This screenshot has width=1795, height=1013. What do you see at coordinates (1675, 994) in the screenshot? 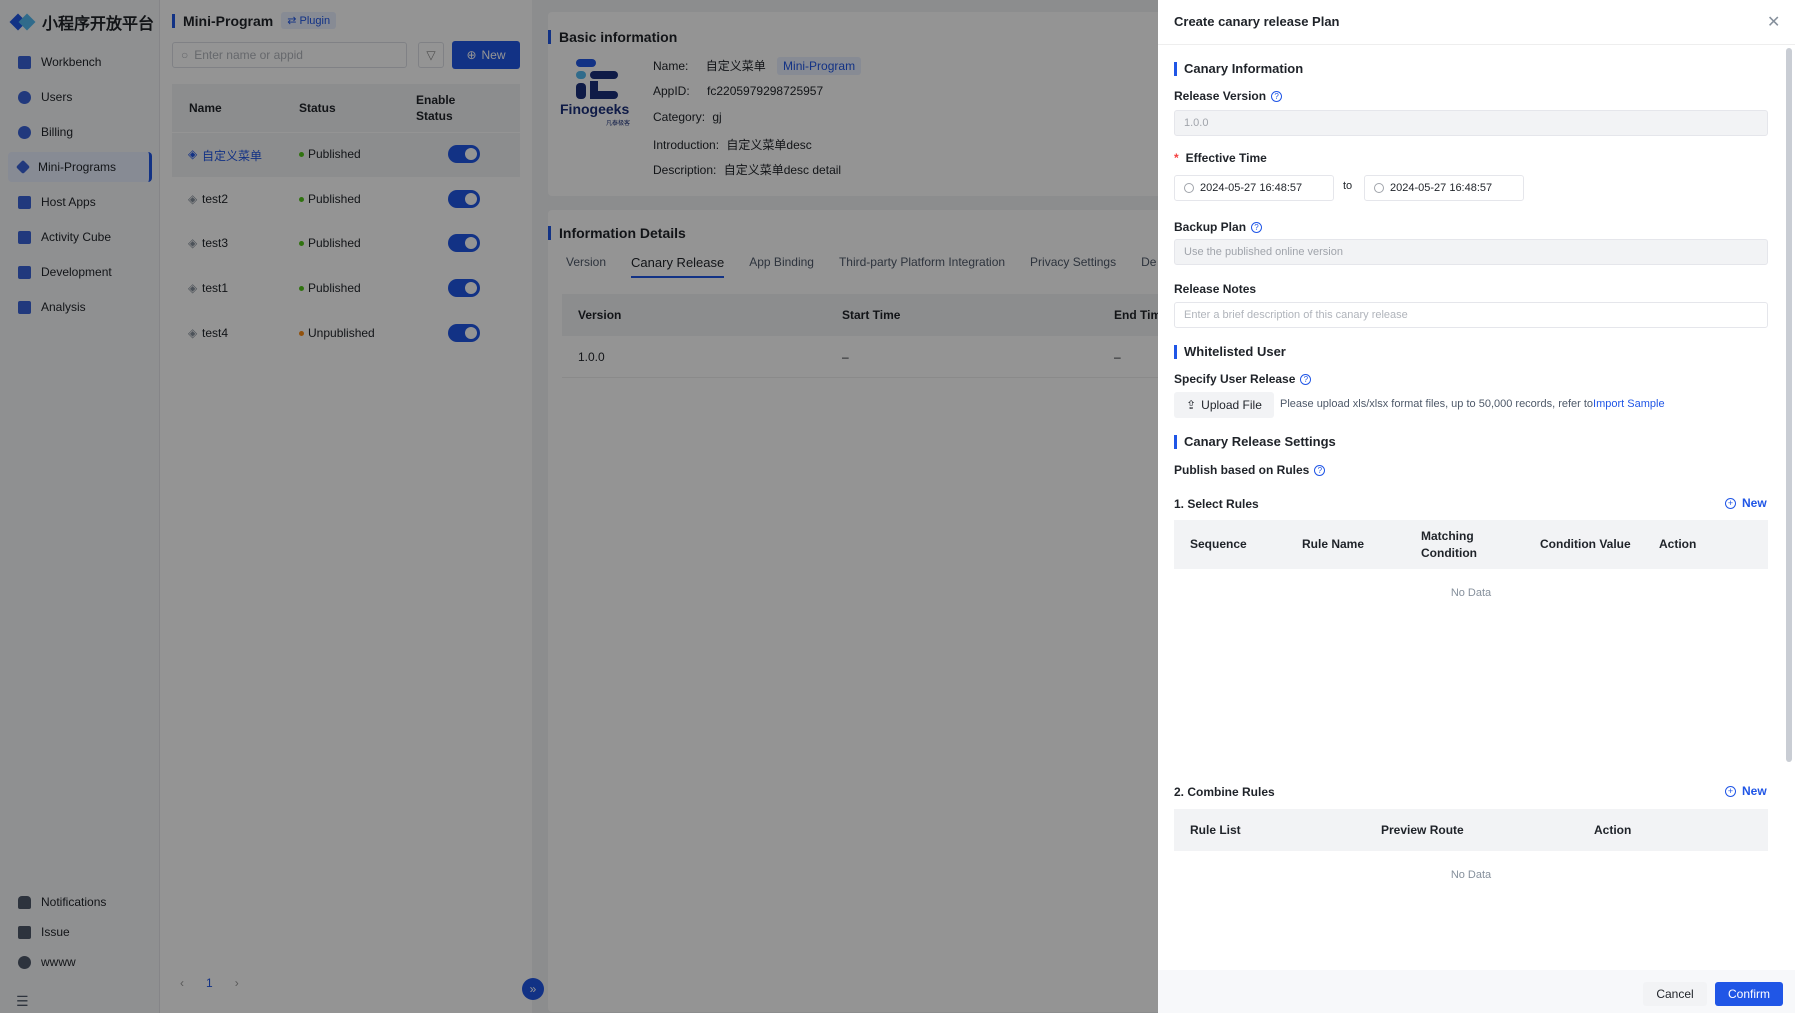
I see `cancel-button: Cancel` at bounding box center [1675, 994].